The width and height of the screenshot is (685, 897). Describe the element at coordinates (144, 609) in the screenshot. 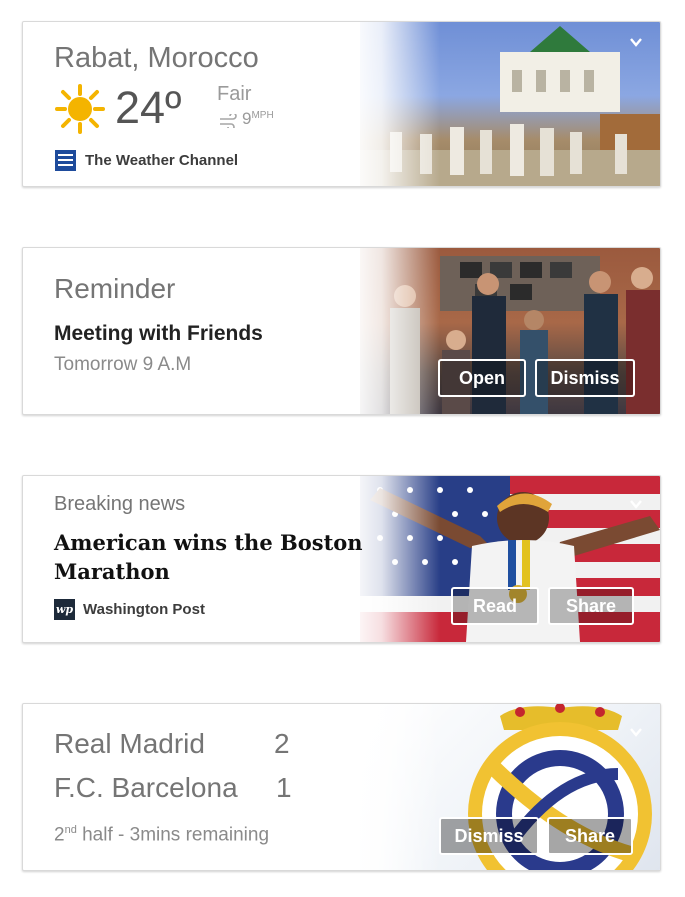

I see `news-source-label: Washington Post` at that location.